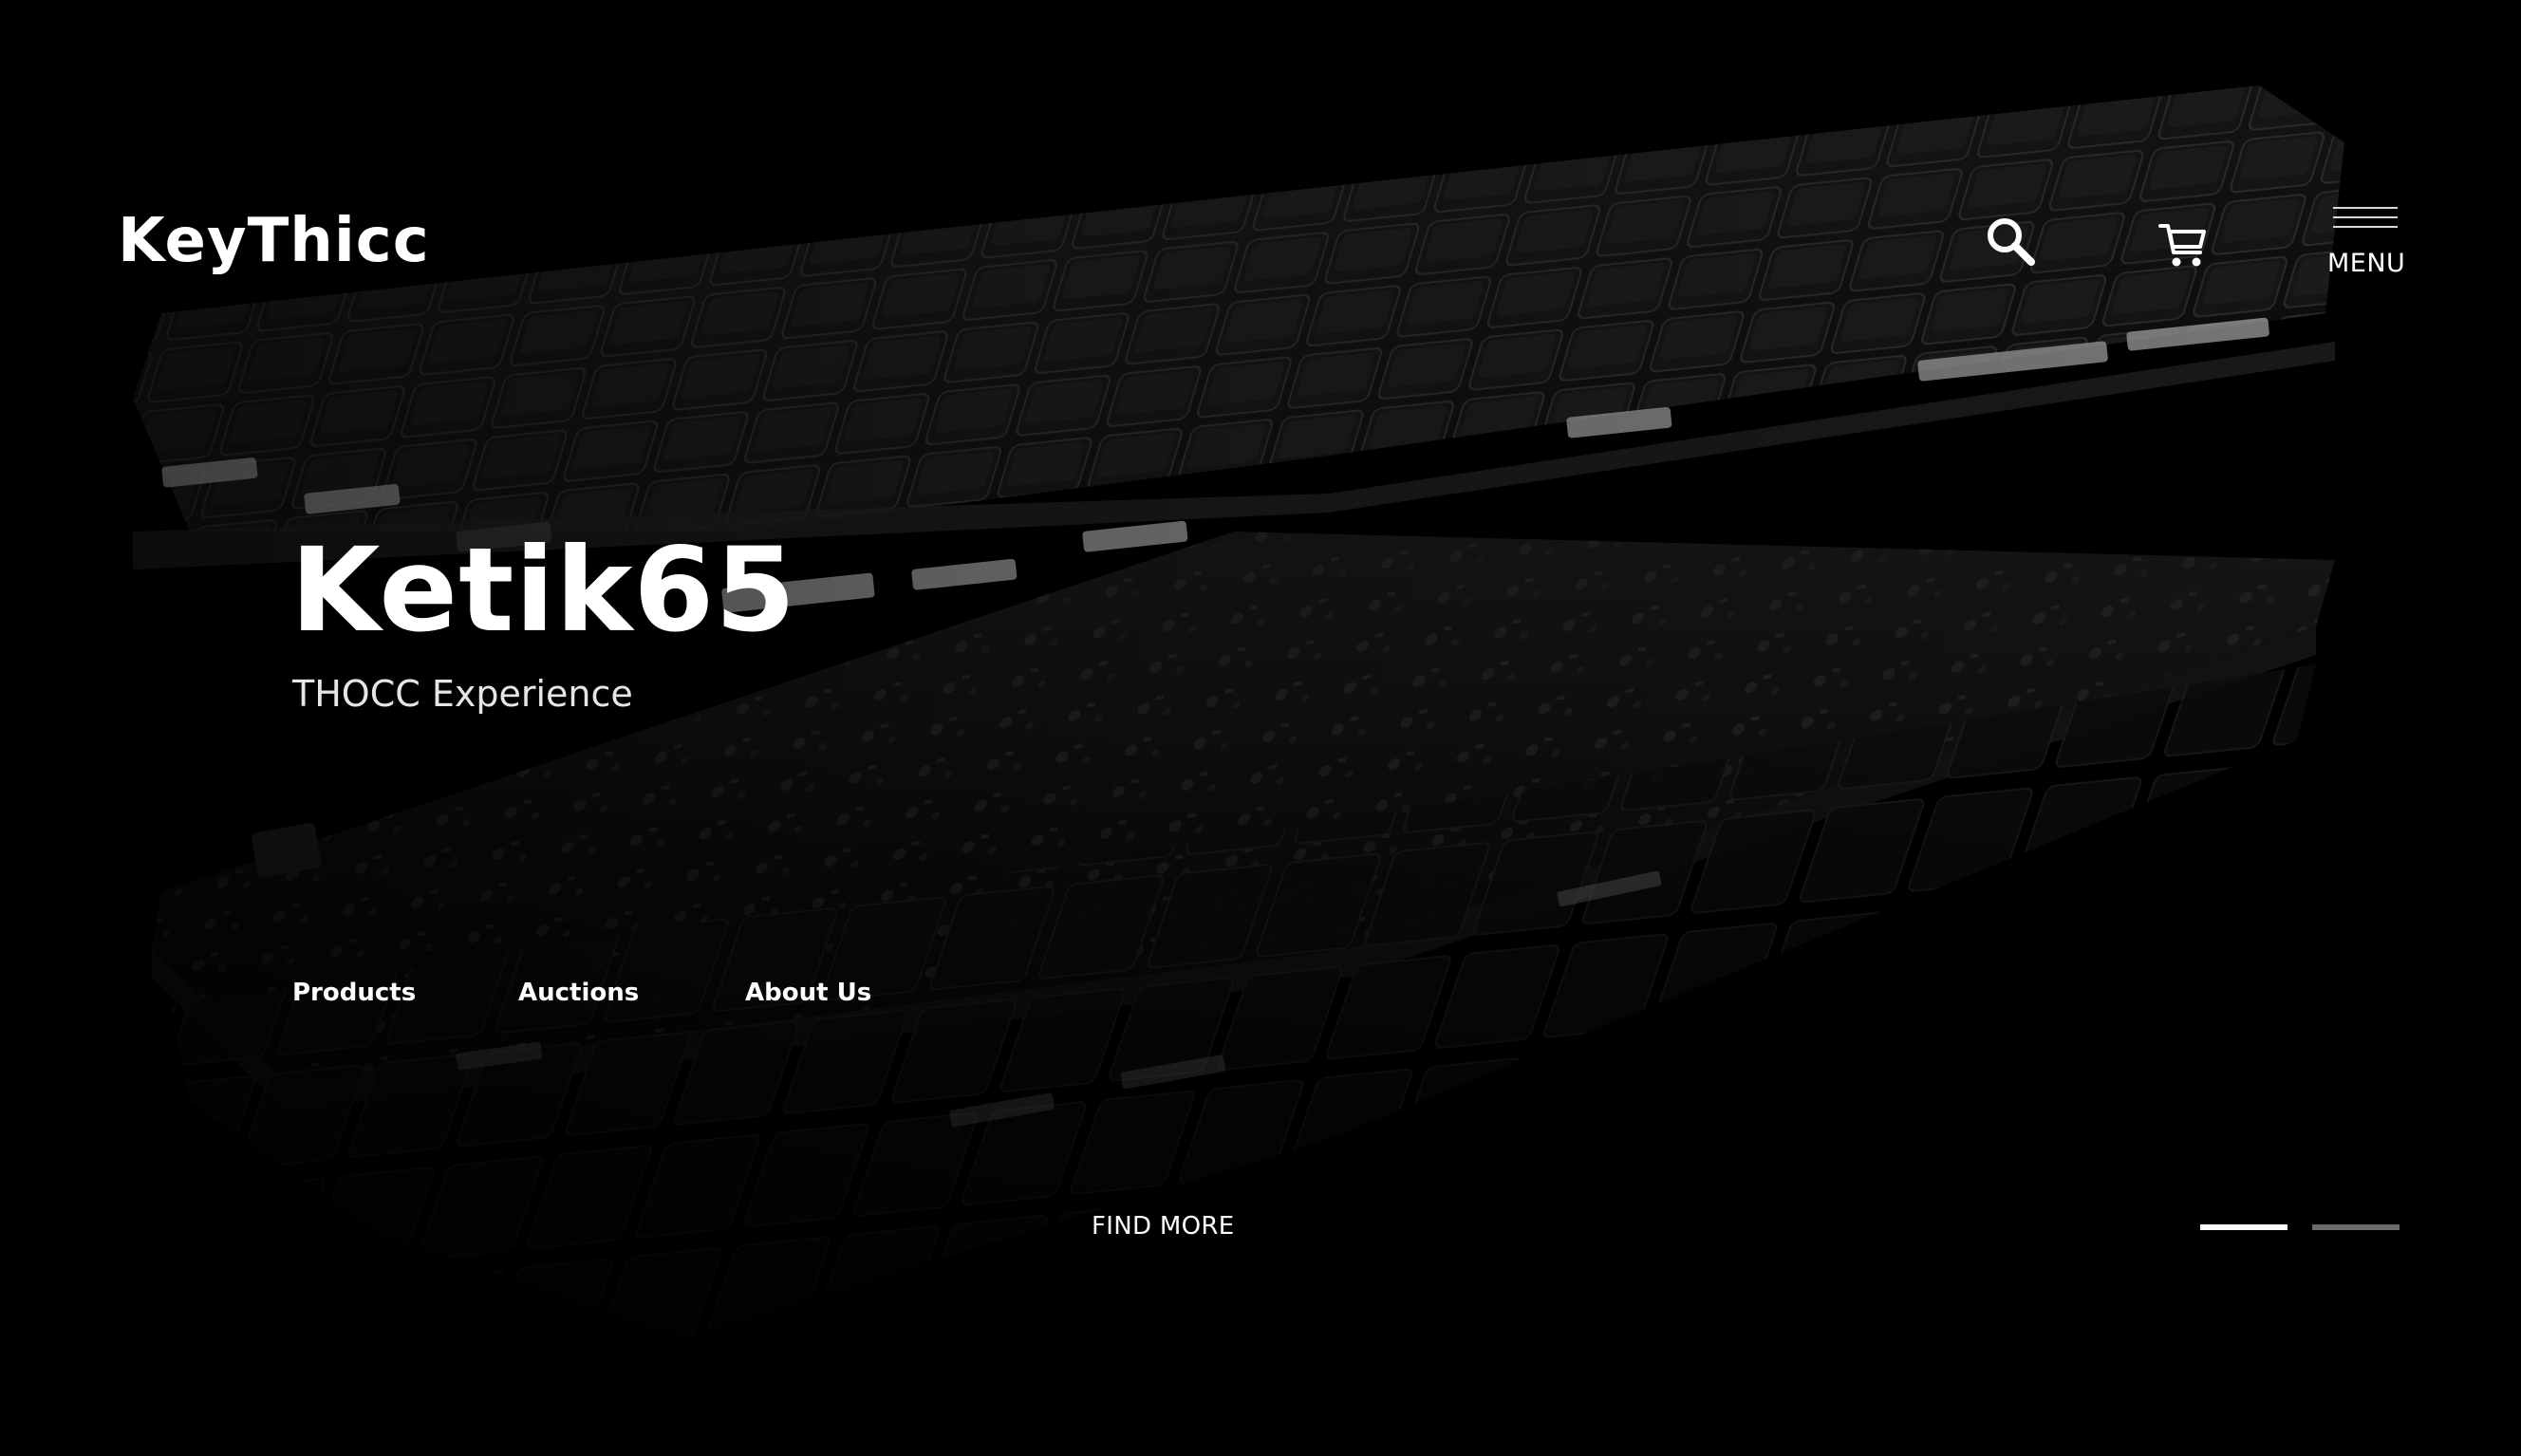  I want to click on nav-link-auctions: Auctions, so click(578, 993).